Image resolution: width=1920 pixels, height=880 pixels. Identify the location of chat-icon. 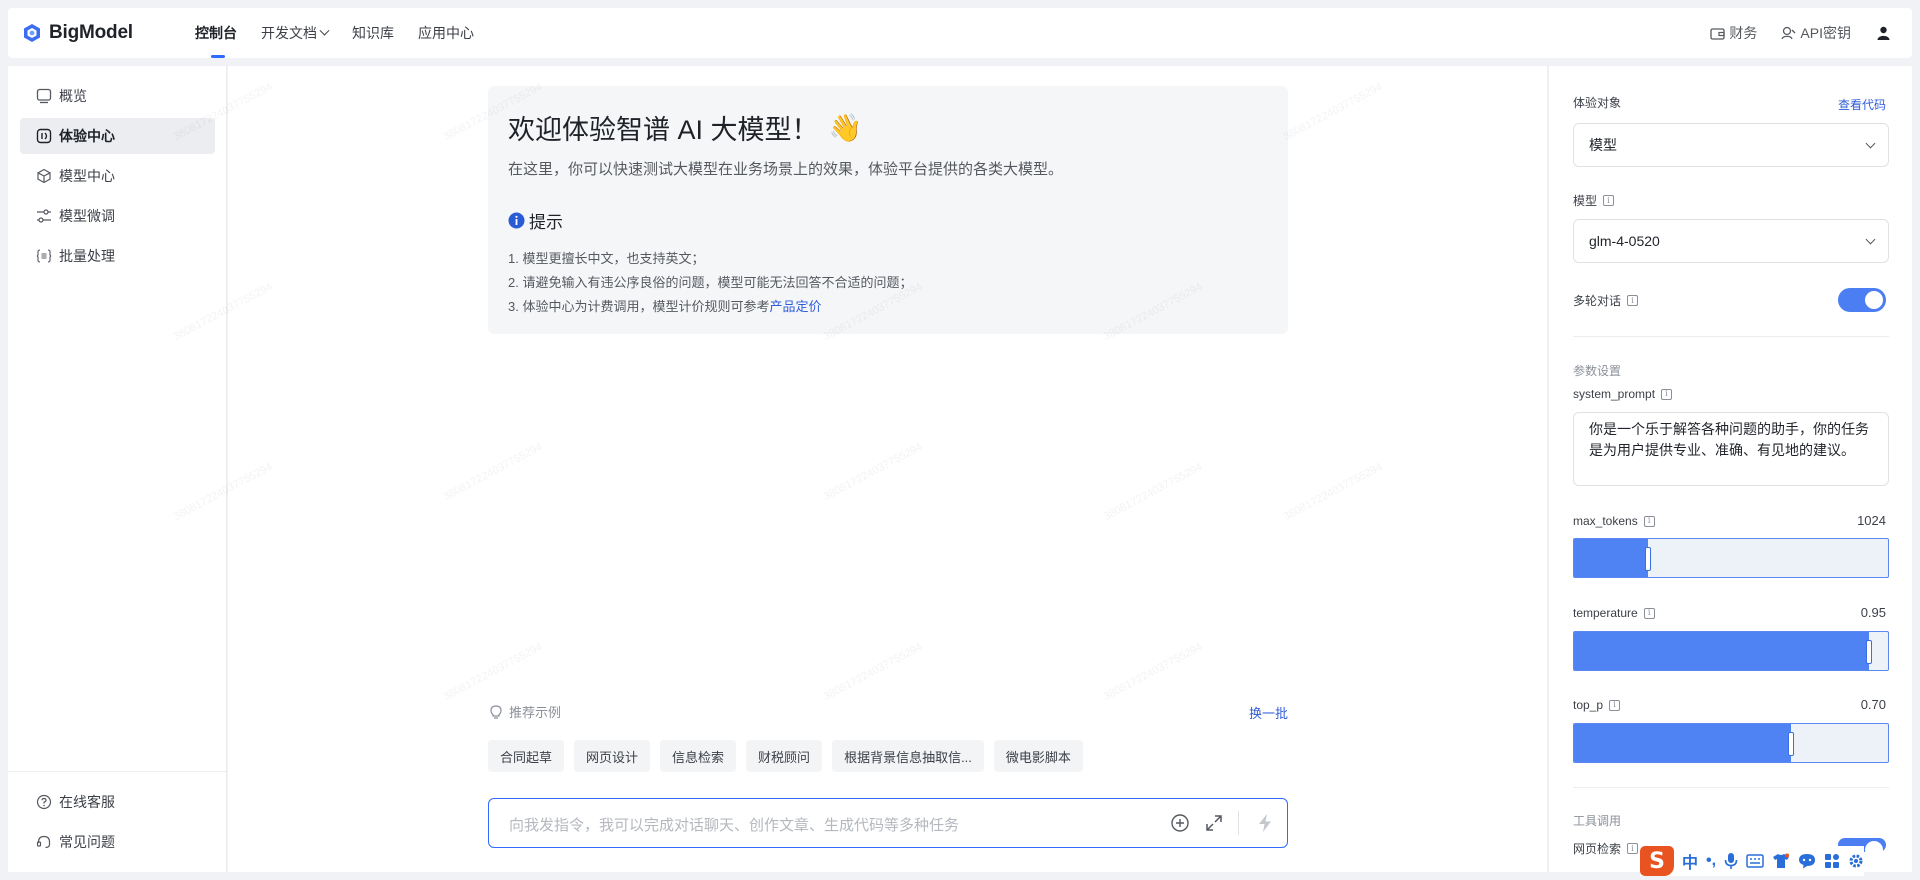
(1807, 861).